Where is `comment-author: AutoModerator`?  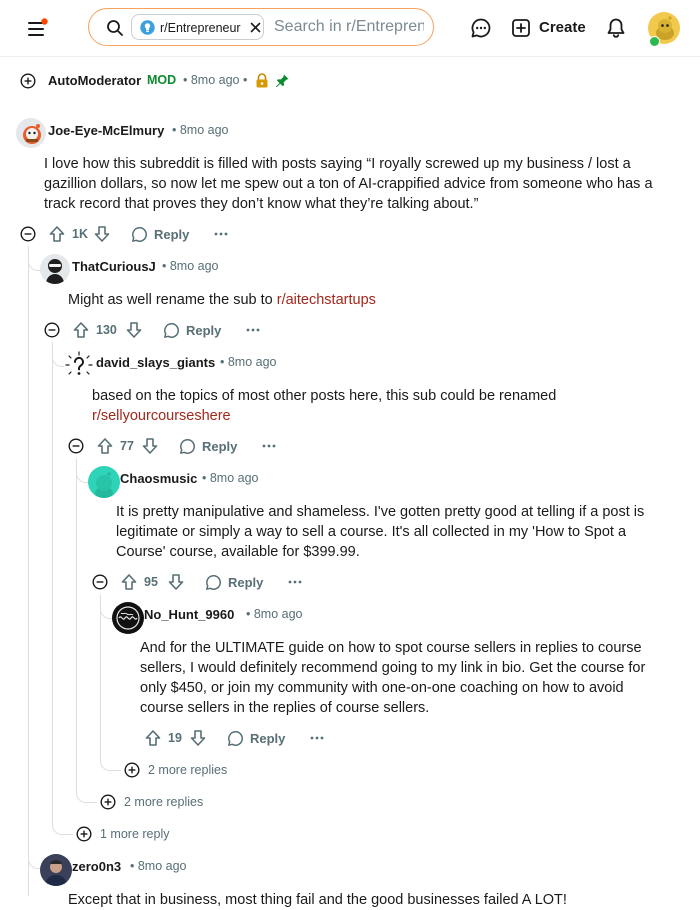
comment-author: AutoModerator is located at coordinates (94, 80).